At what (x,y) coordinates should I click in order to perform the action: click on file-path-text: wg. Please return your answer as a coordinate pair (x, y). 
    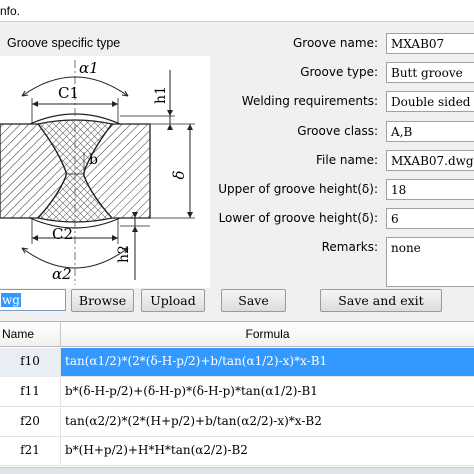
    Looking at the image, I should click on (11, 300).